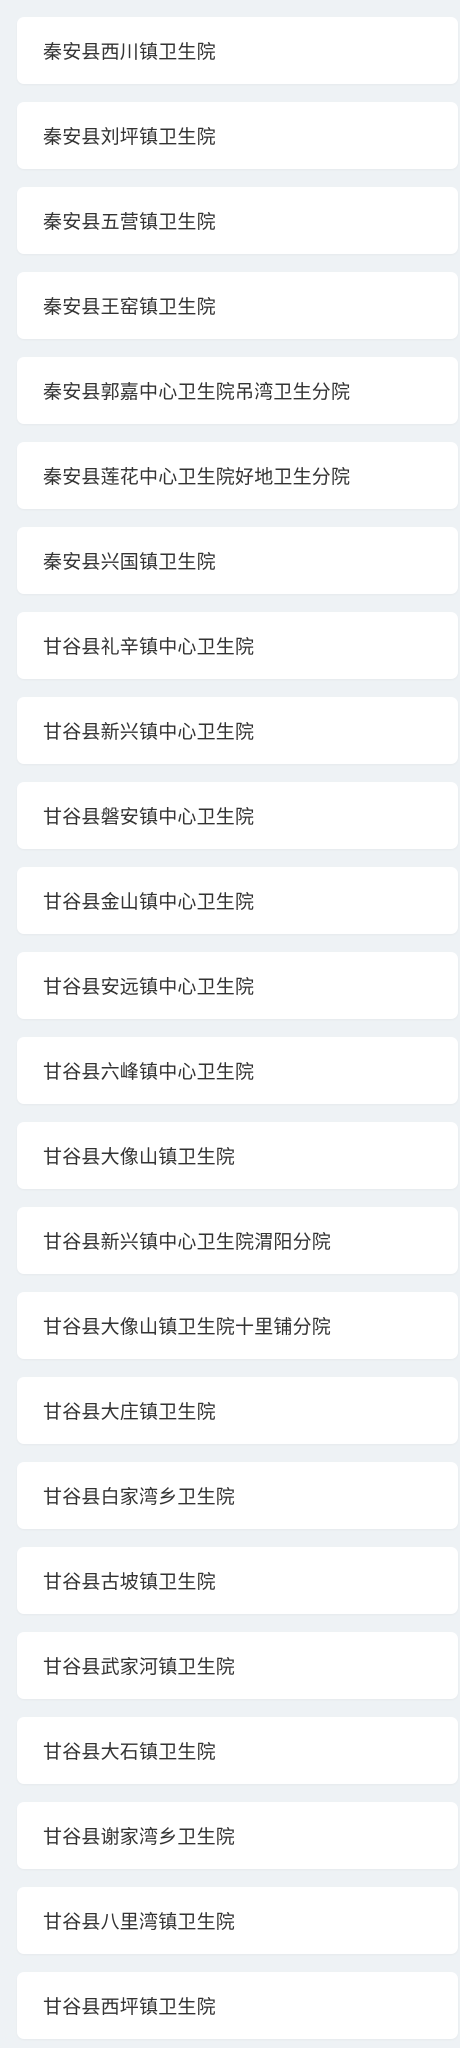 Image resolution: width=460 pixels, height=2048 pixels. I want to click on list-item: 甘谷县新兴镇中心卫生院渭阳分院, so click(237, 1240).